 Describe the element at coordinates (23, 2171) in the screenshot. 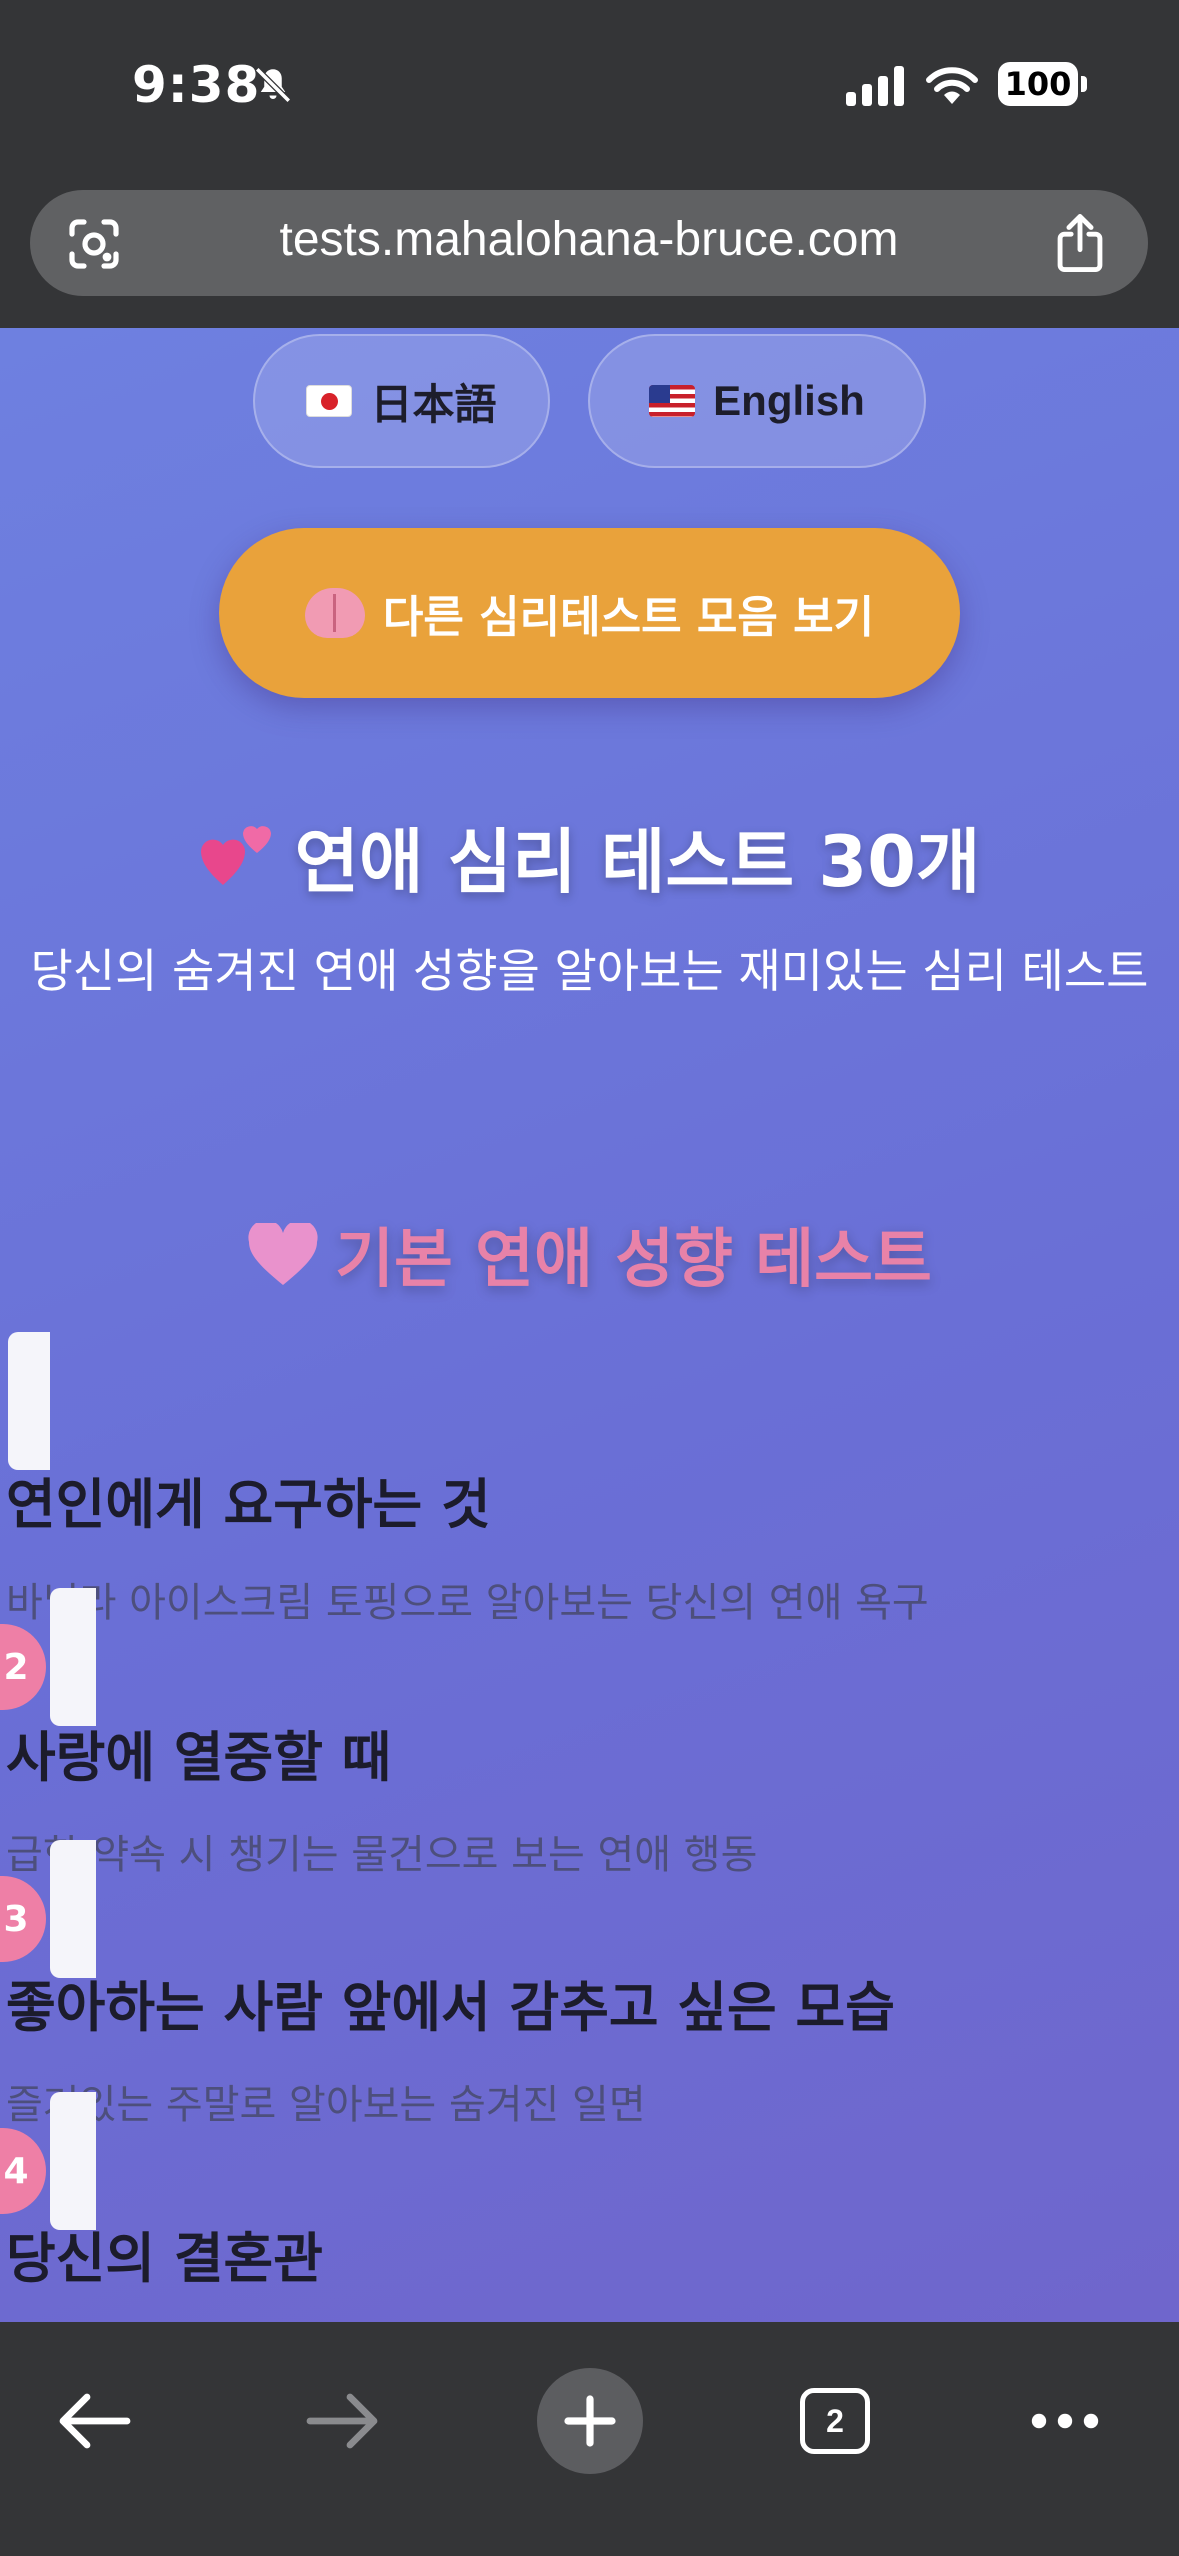

I see `test-number-badge: 4` at that location.